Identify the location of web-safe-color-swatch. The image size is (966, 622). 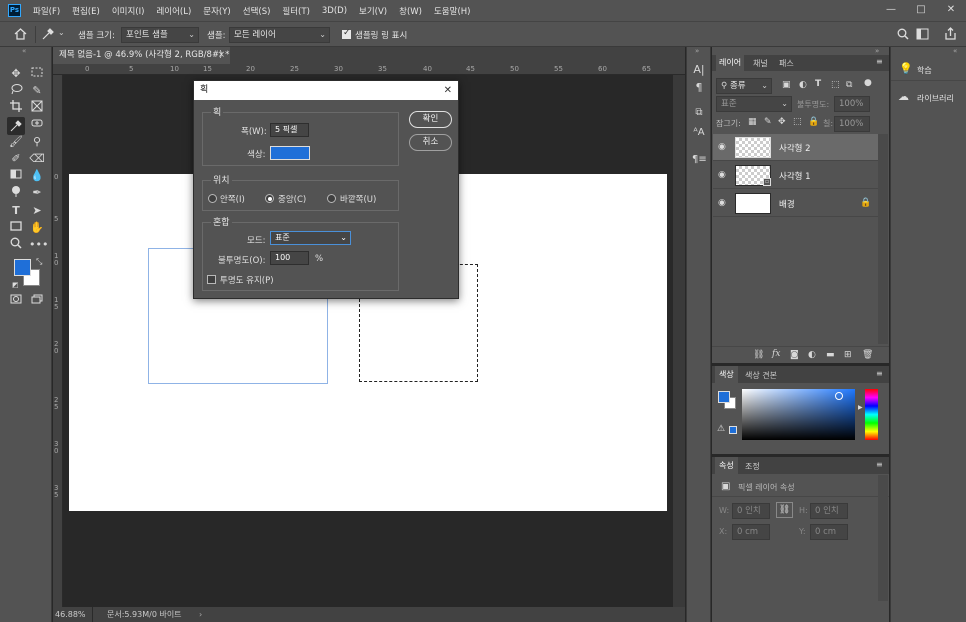
(733, 430).